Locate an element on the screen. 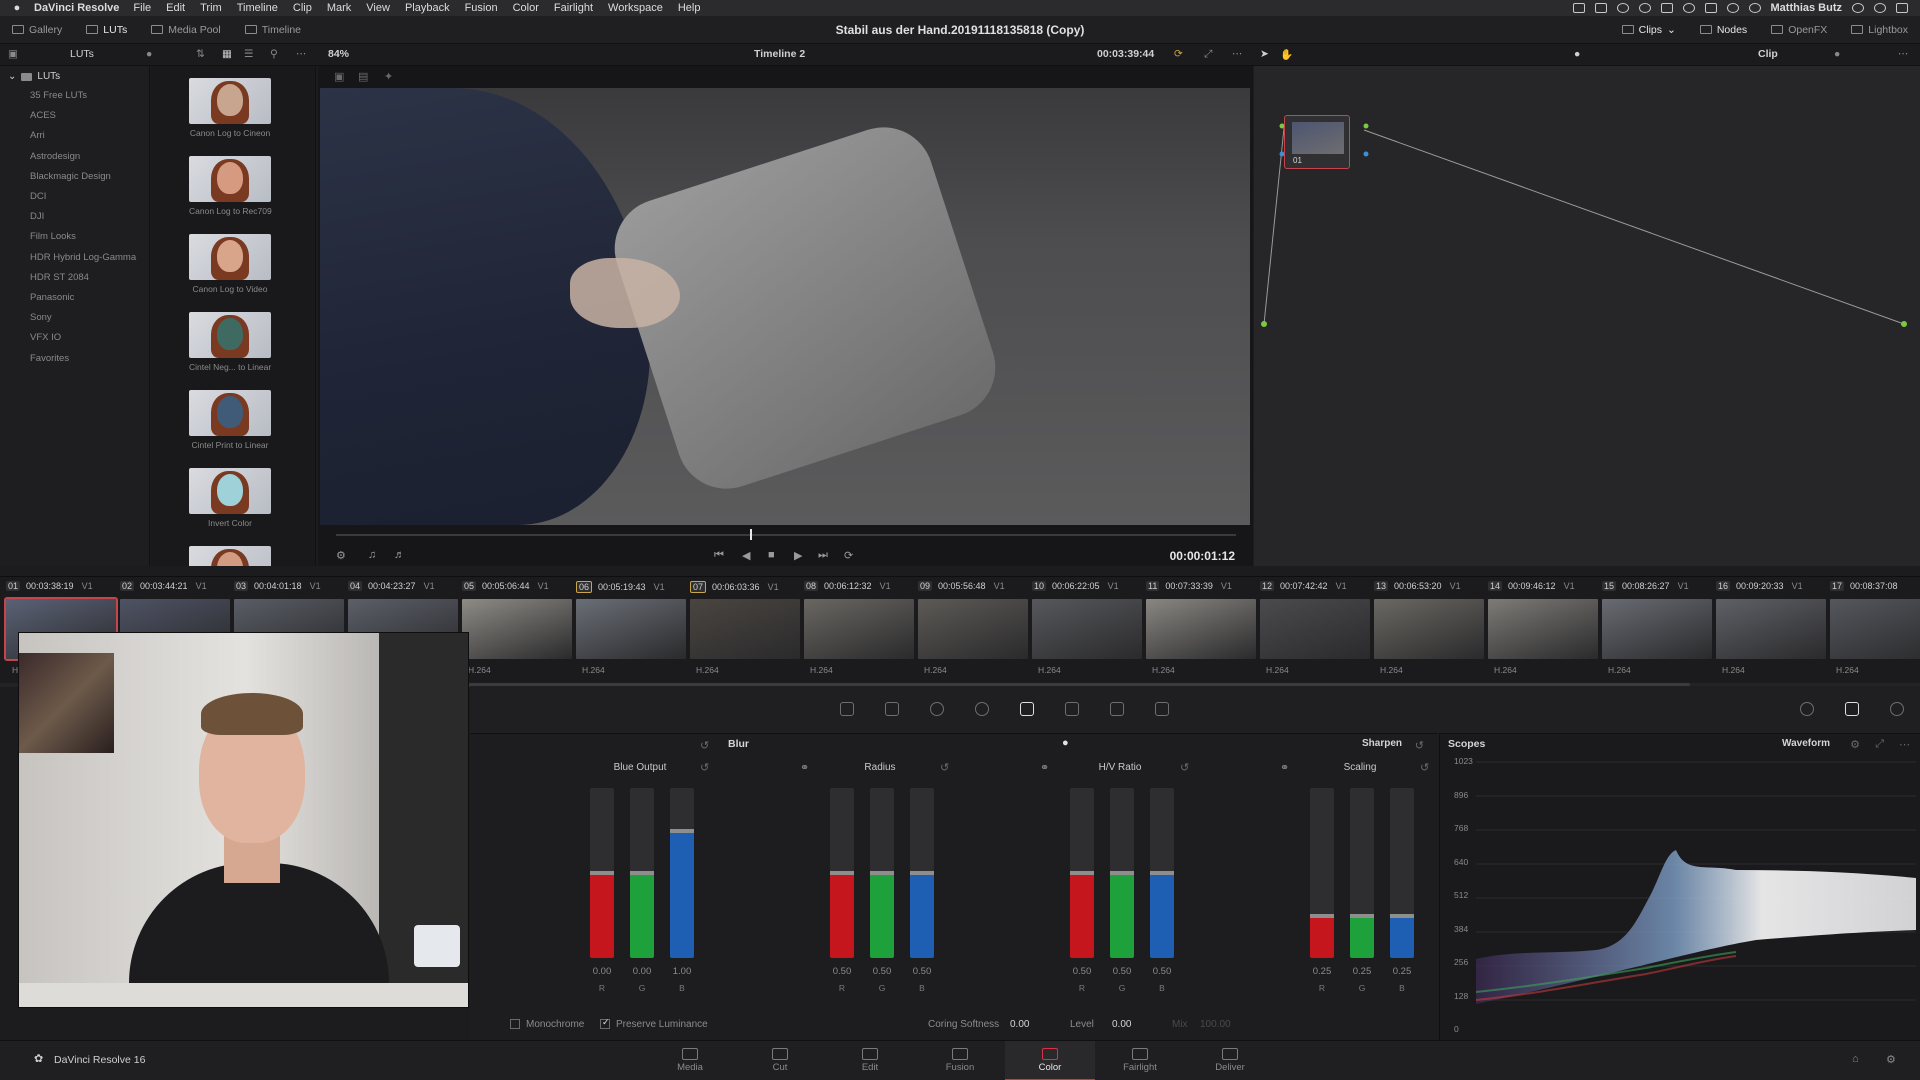  page-tab-cut: Cut is located at coordinates (780, 1060).